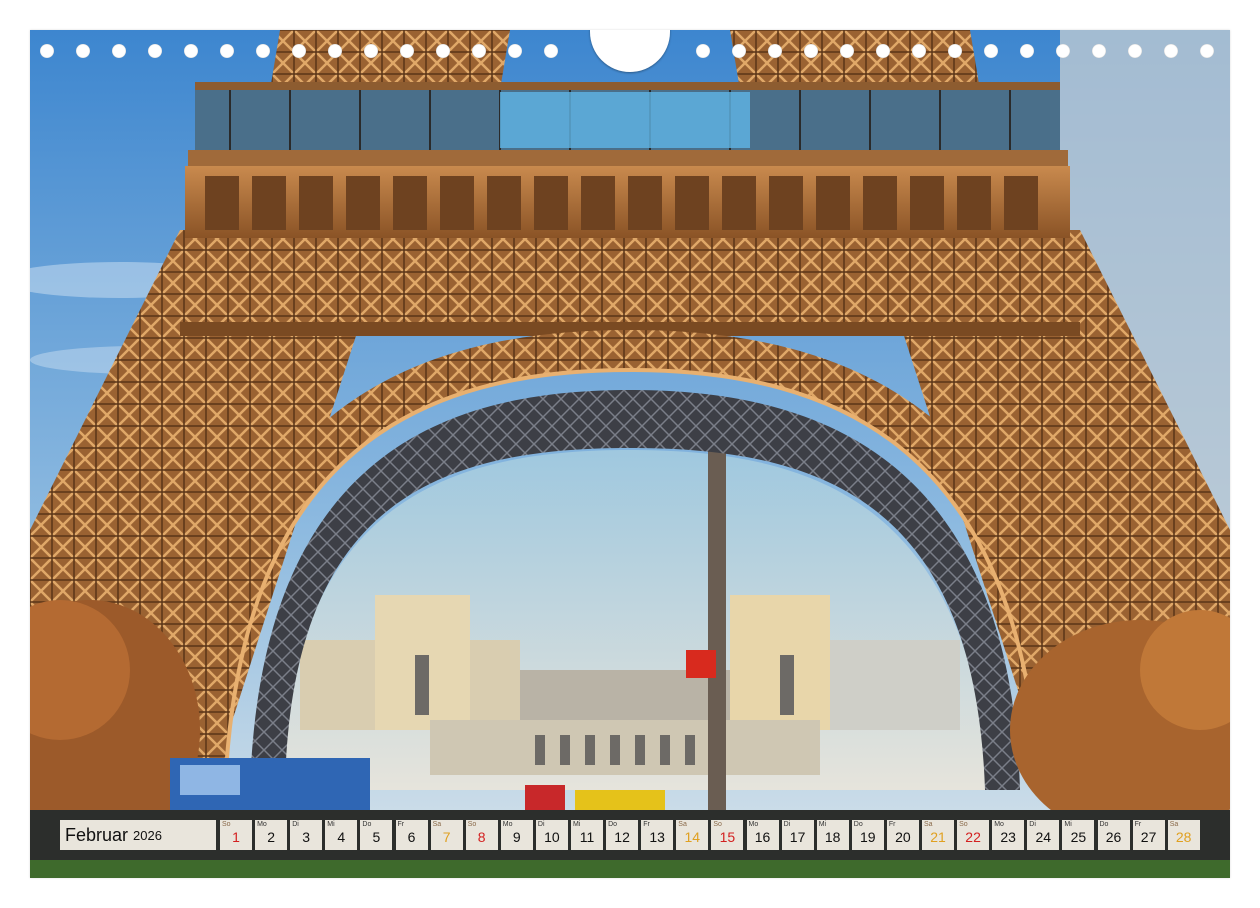  I want to click on day-number: 6, so click(411, 837).